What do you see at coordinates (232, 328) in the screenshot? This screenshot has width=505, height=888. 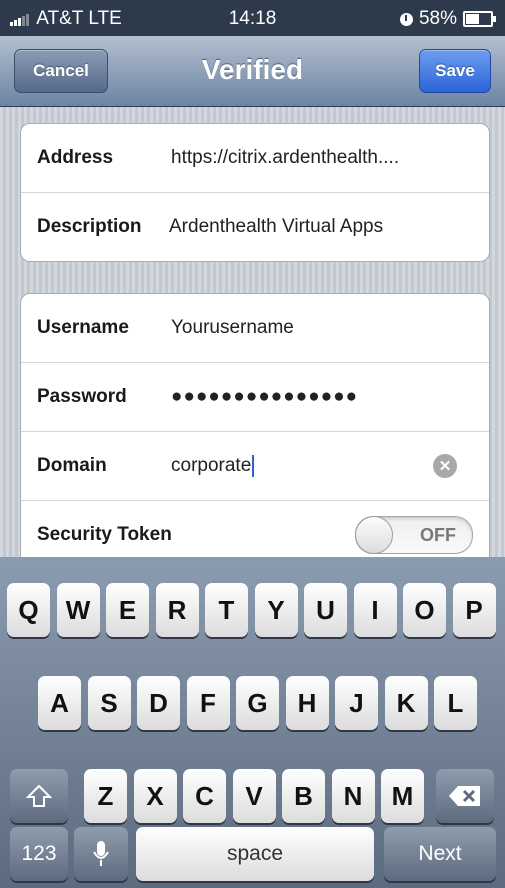 I see `username-field: Yourusername` at bounding box center [232, 328].